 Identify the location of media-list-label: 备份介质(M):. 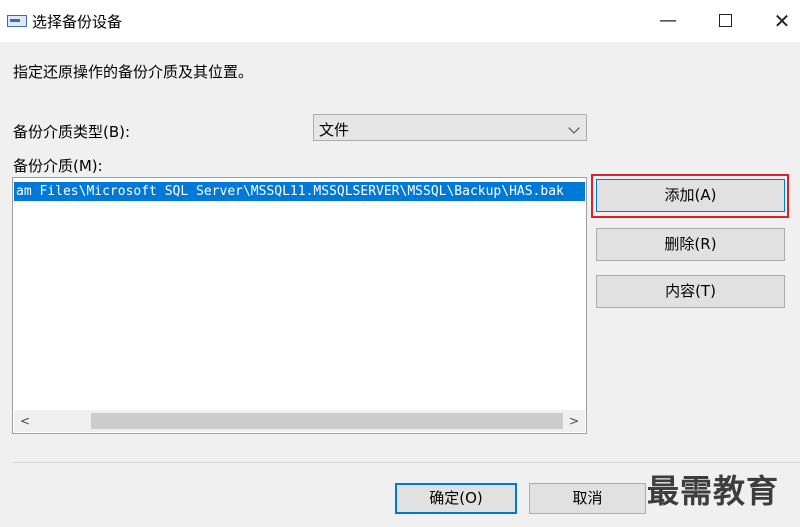
(58, 166).